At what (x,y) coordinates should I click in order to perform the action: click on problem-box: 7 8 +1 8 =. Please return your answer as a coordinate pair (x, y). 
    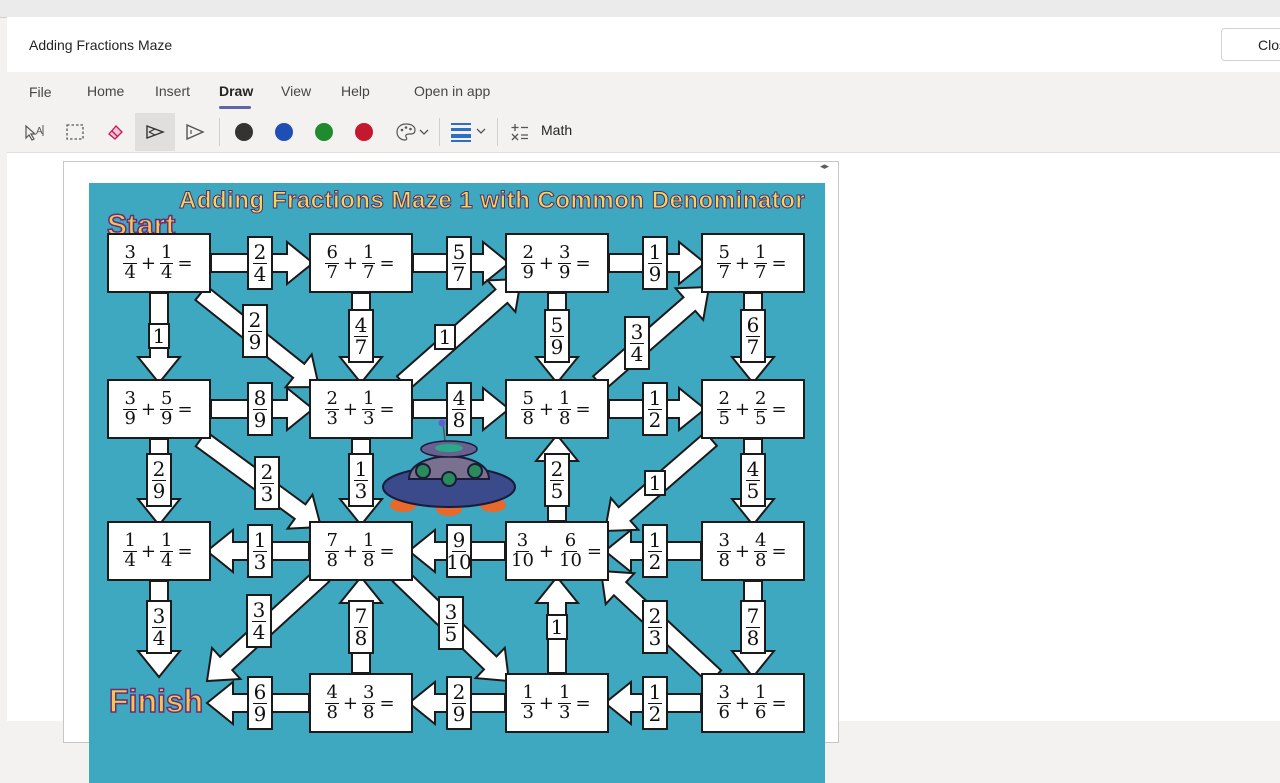
    Looking at the image, I should click on (361, 551).